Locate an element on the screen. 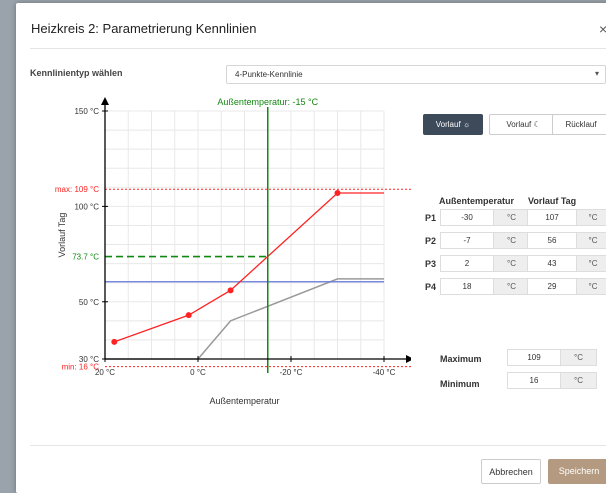 The width and height of the screenshot is (606, 493). header-divider is located at coordinates (318, 48).